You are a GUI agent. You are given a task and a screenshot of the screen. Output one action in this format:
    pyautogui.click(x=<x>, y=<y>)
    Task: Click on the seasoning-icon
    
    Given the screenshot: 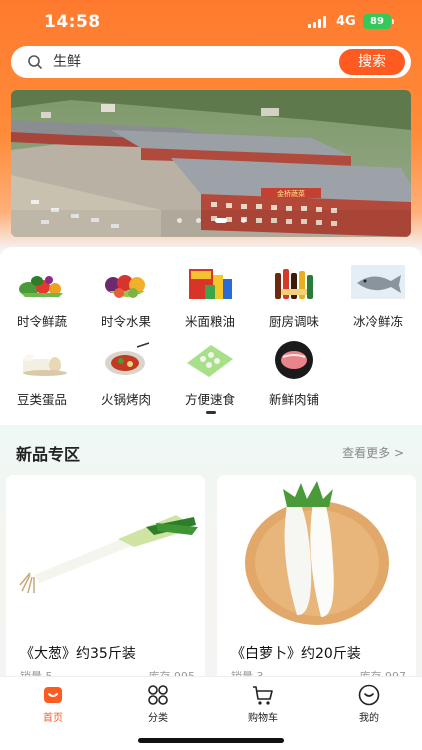 What is the action you would take?
    pyautogui.click(x=294, y=284)
    